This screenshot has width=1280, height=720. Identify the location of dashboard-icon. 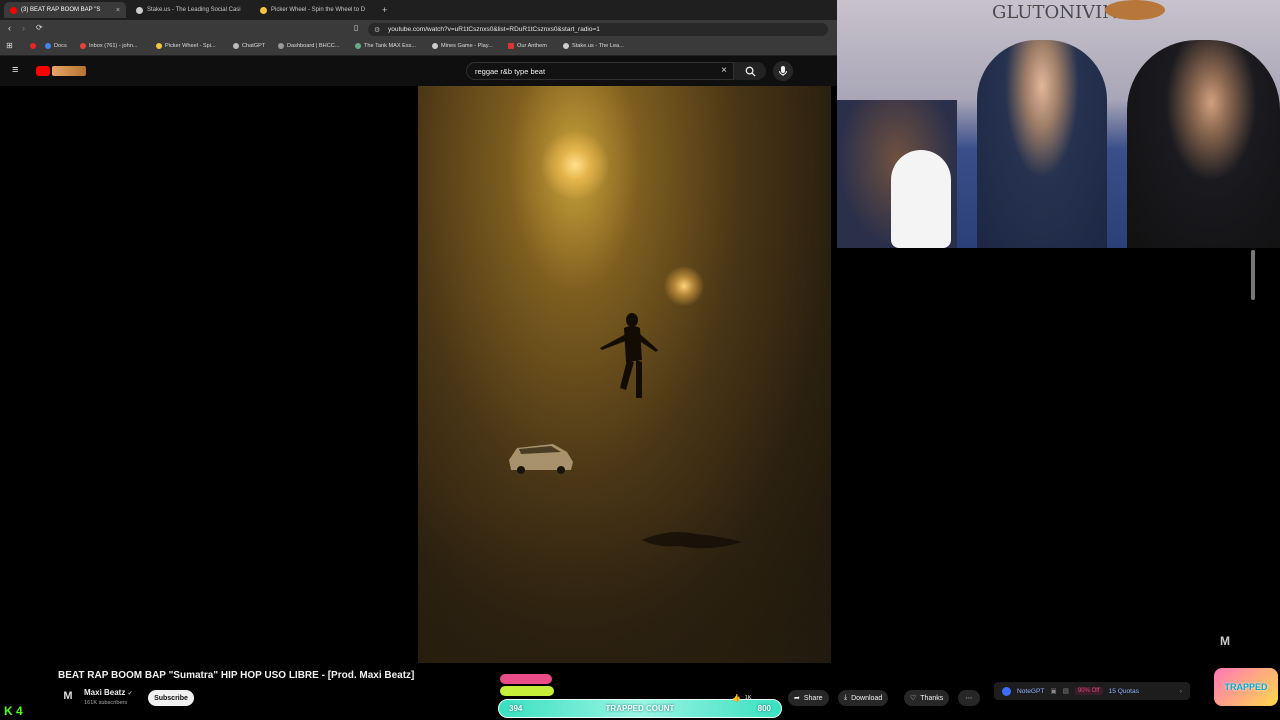
(281, 46).